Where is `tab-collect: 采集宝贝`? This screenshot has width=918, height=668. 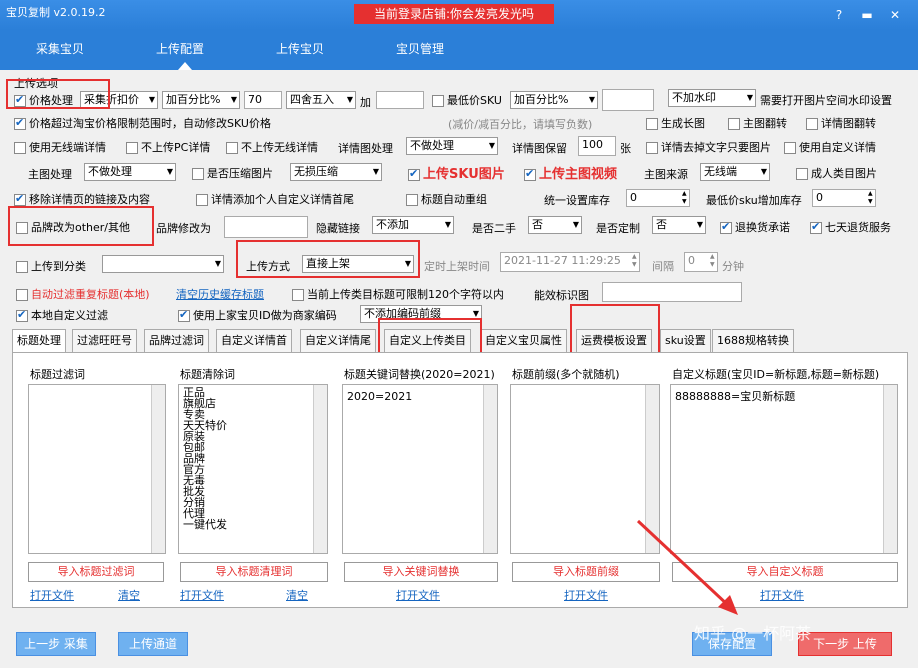 tab-collect: 采集宝贝 is located at coordinates (60, 48).